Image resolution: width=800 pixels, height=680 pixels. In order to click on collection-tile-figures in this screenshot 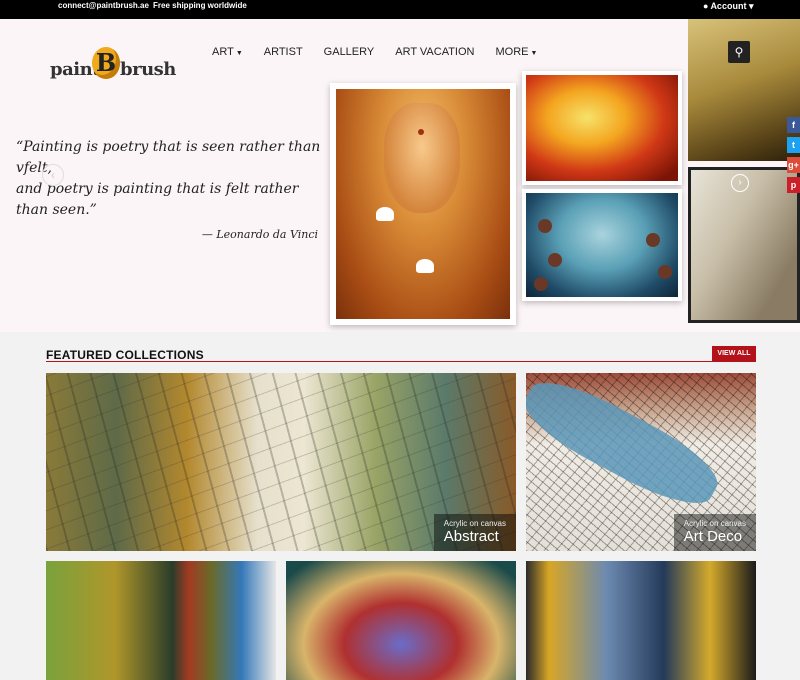, I will do `click(401, 620)`.